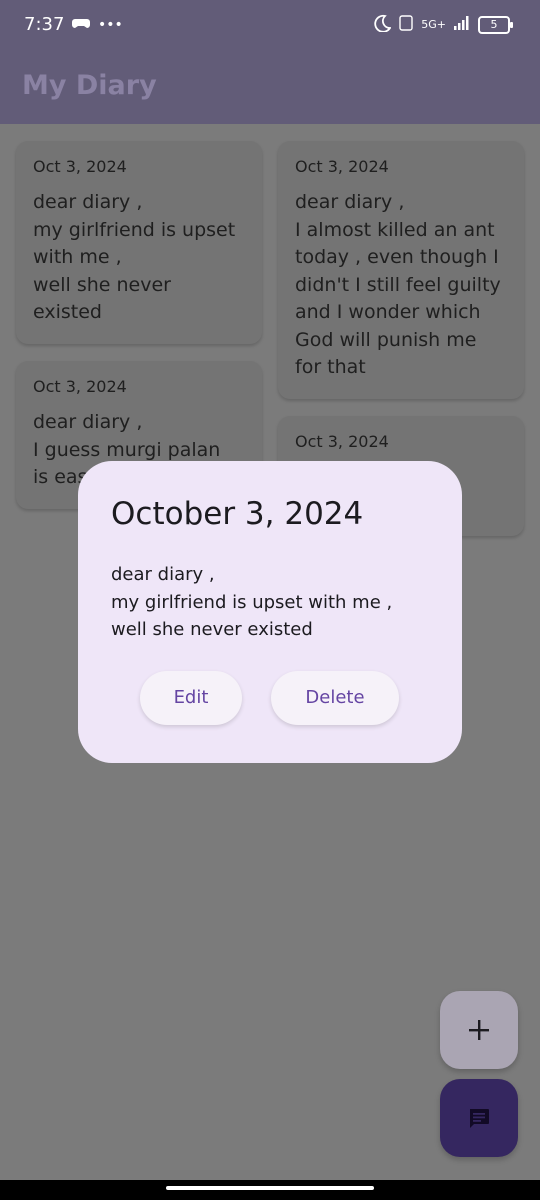 The height and width of the screenshot is (1200, 540). I want to click on network-type-label: 5G+, so click(433, 24).